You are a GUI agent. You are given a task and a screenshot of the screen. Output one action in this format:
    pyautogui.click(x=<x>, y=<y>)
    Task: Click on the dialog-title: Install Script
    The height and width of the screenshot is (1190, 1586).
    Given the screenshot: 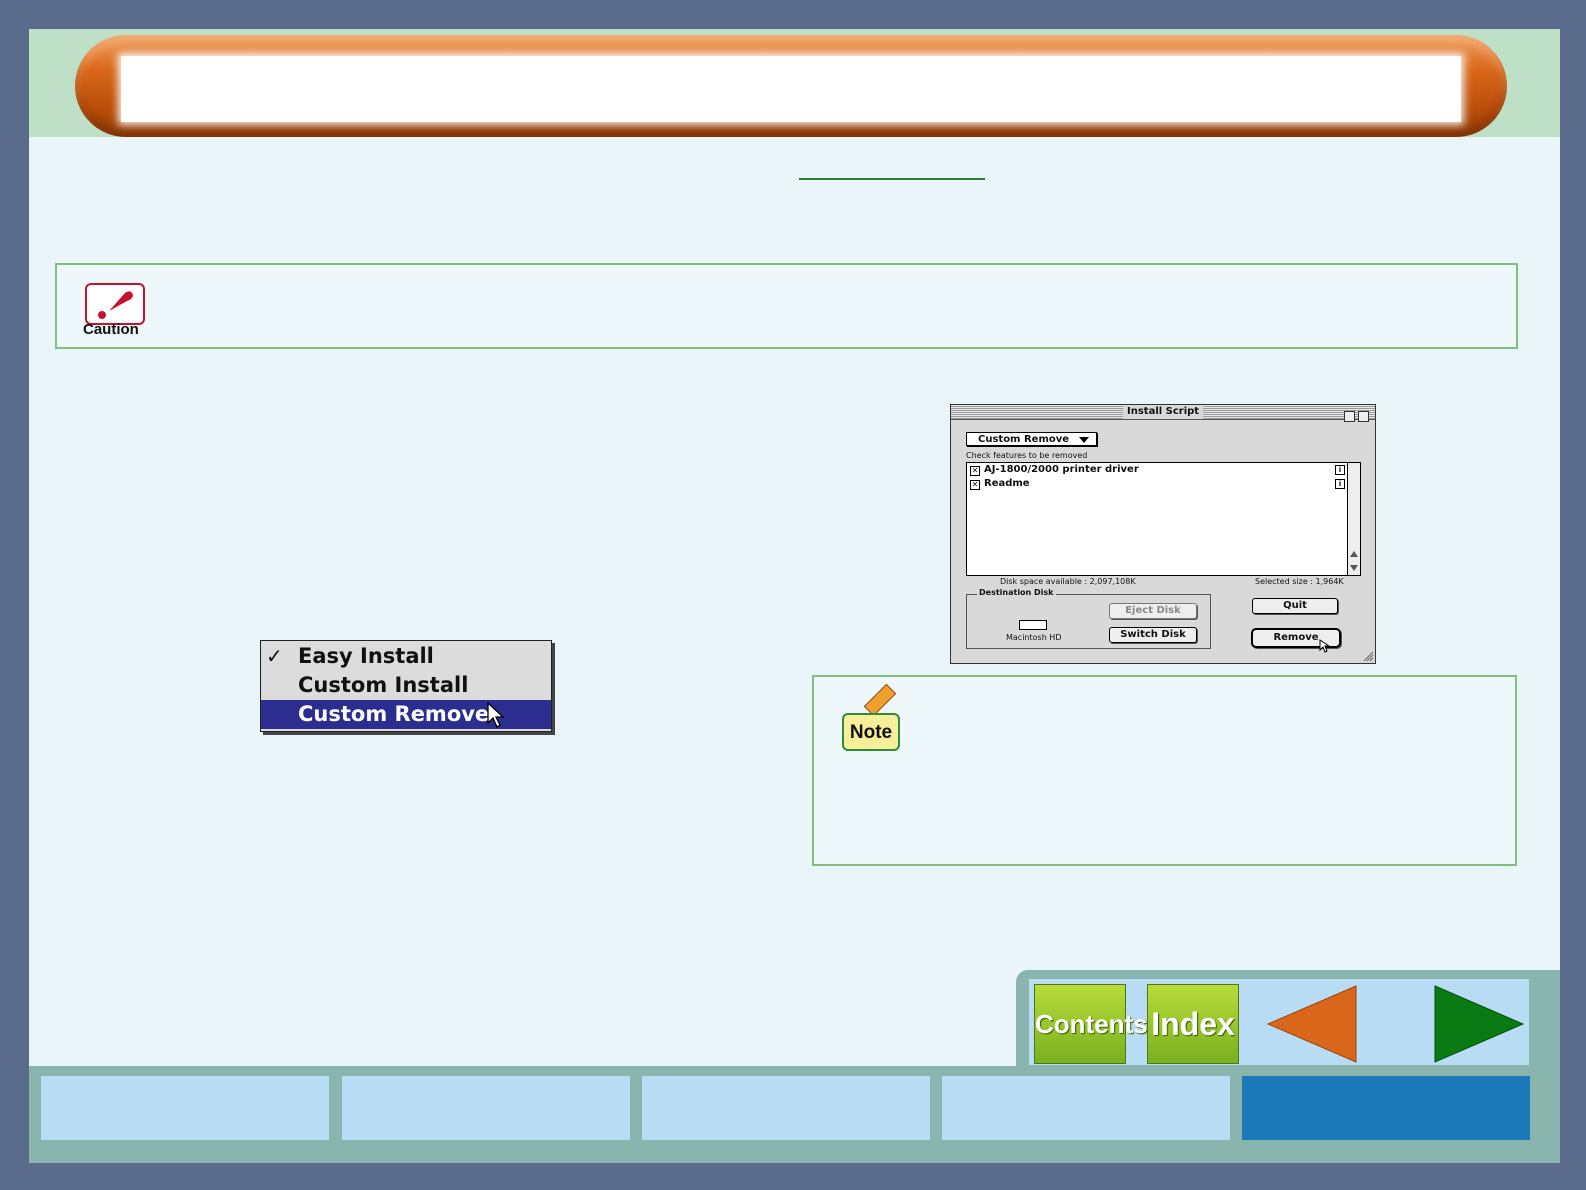 What is the action you would take?
    pyautogui.click(x=1163, y=412)
    